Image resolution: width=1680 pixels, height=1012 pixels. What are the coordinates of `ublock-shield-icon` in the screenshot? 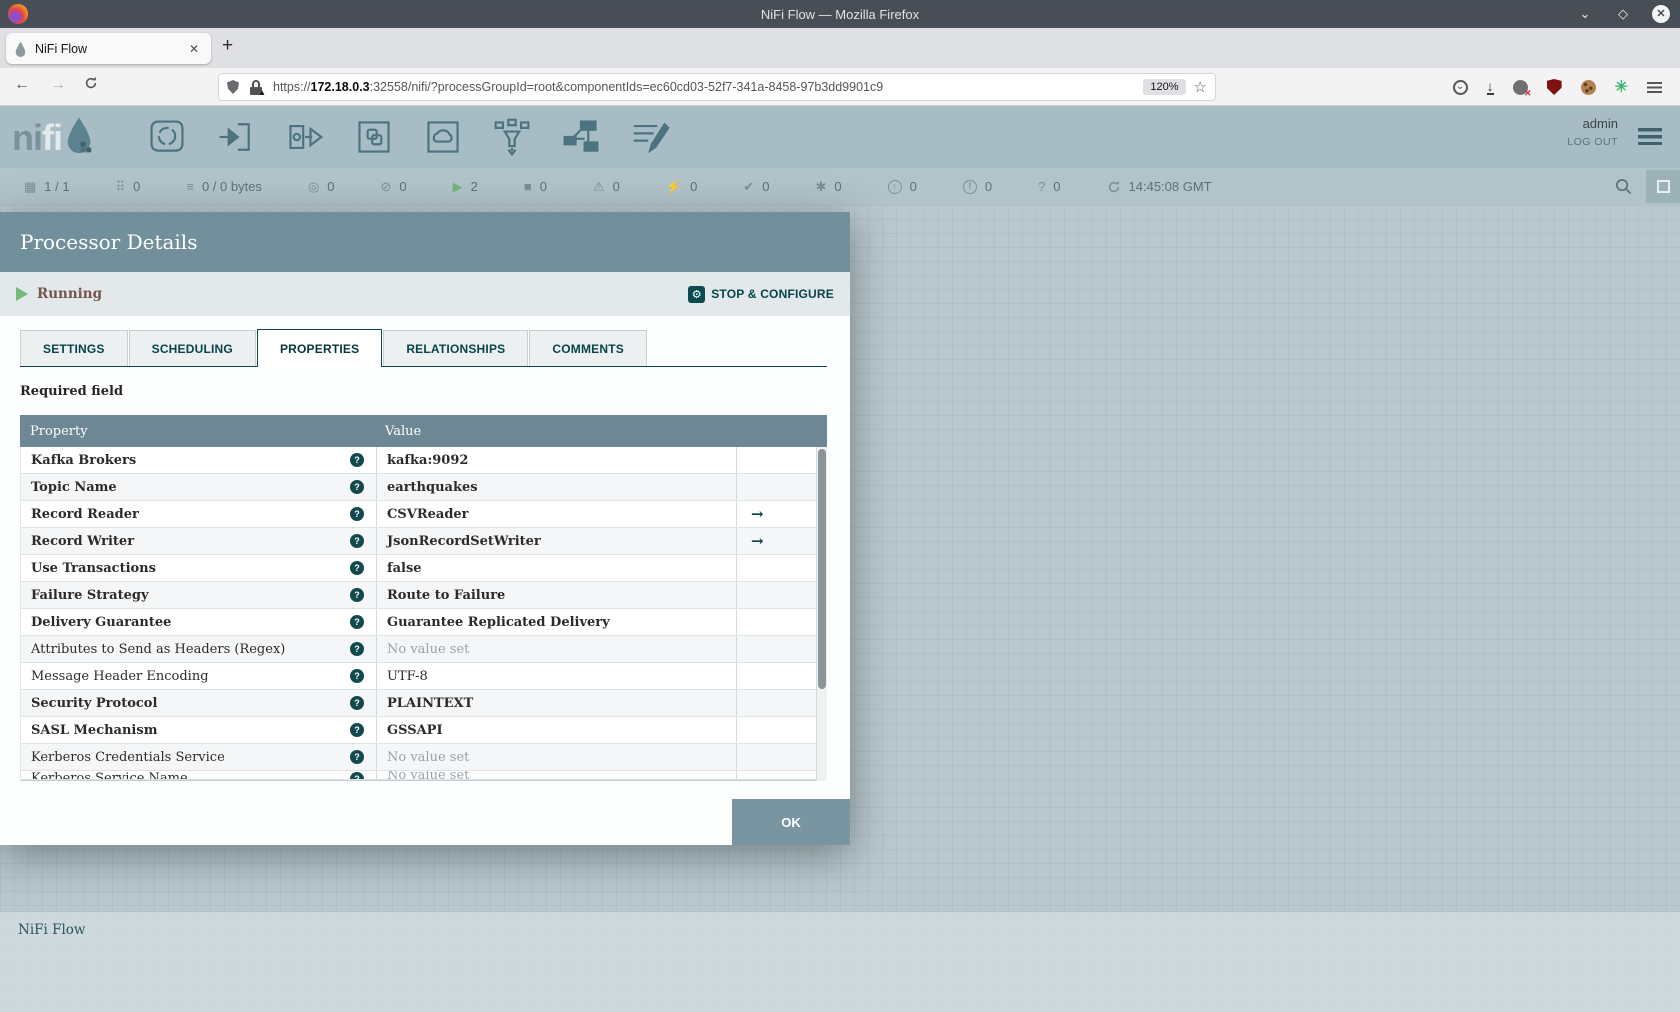 It's located at (1554, 87).